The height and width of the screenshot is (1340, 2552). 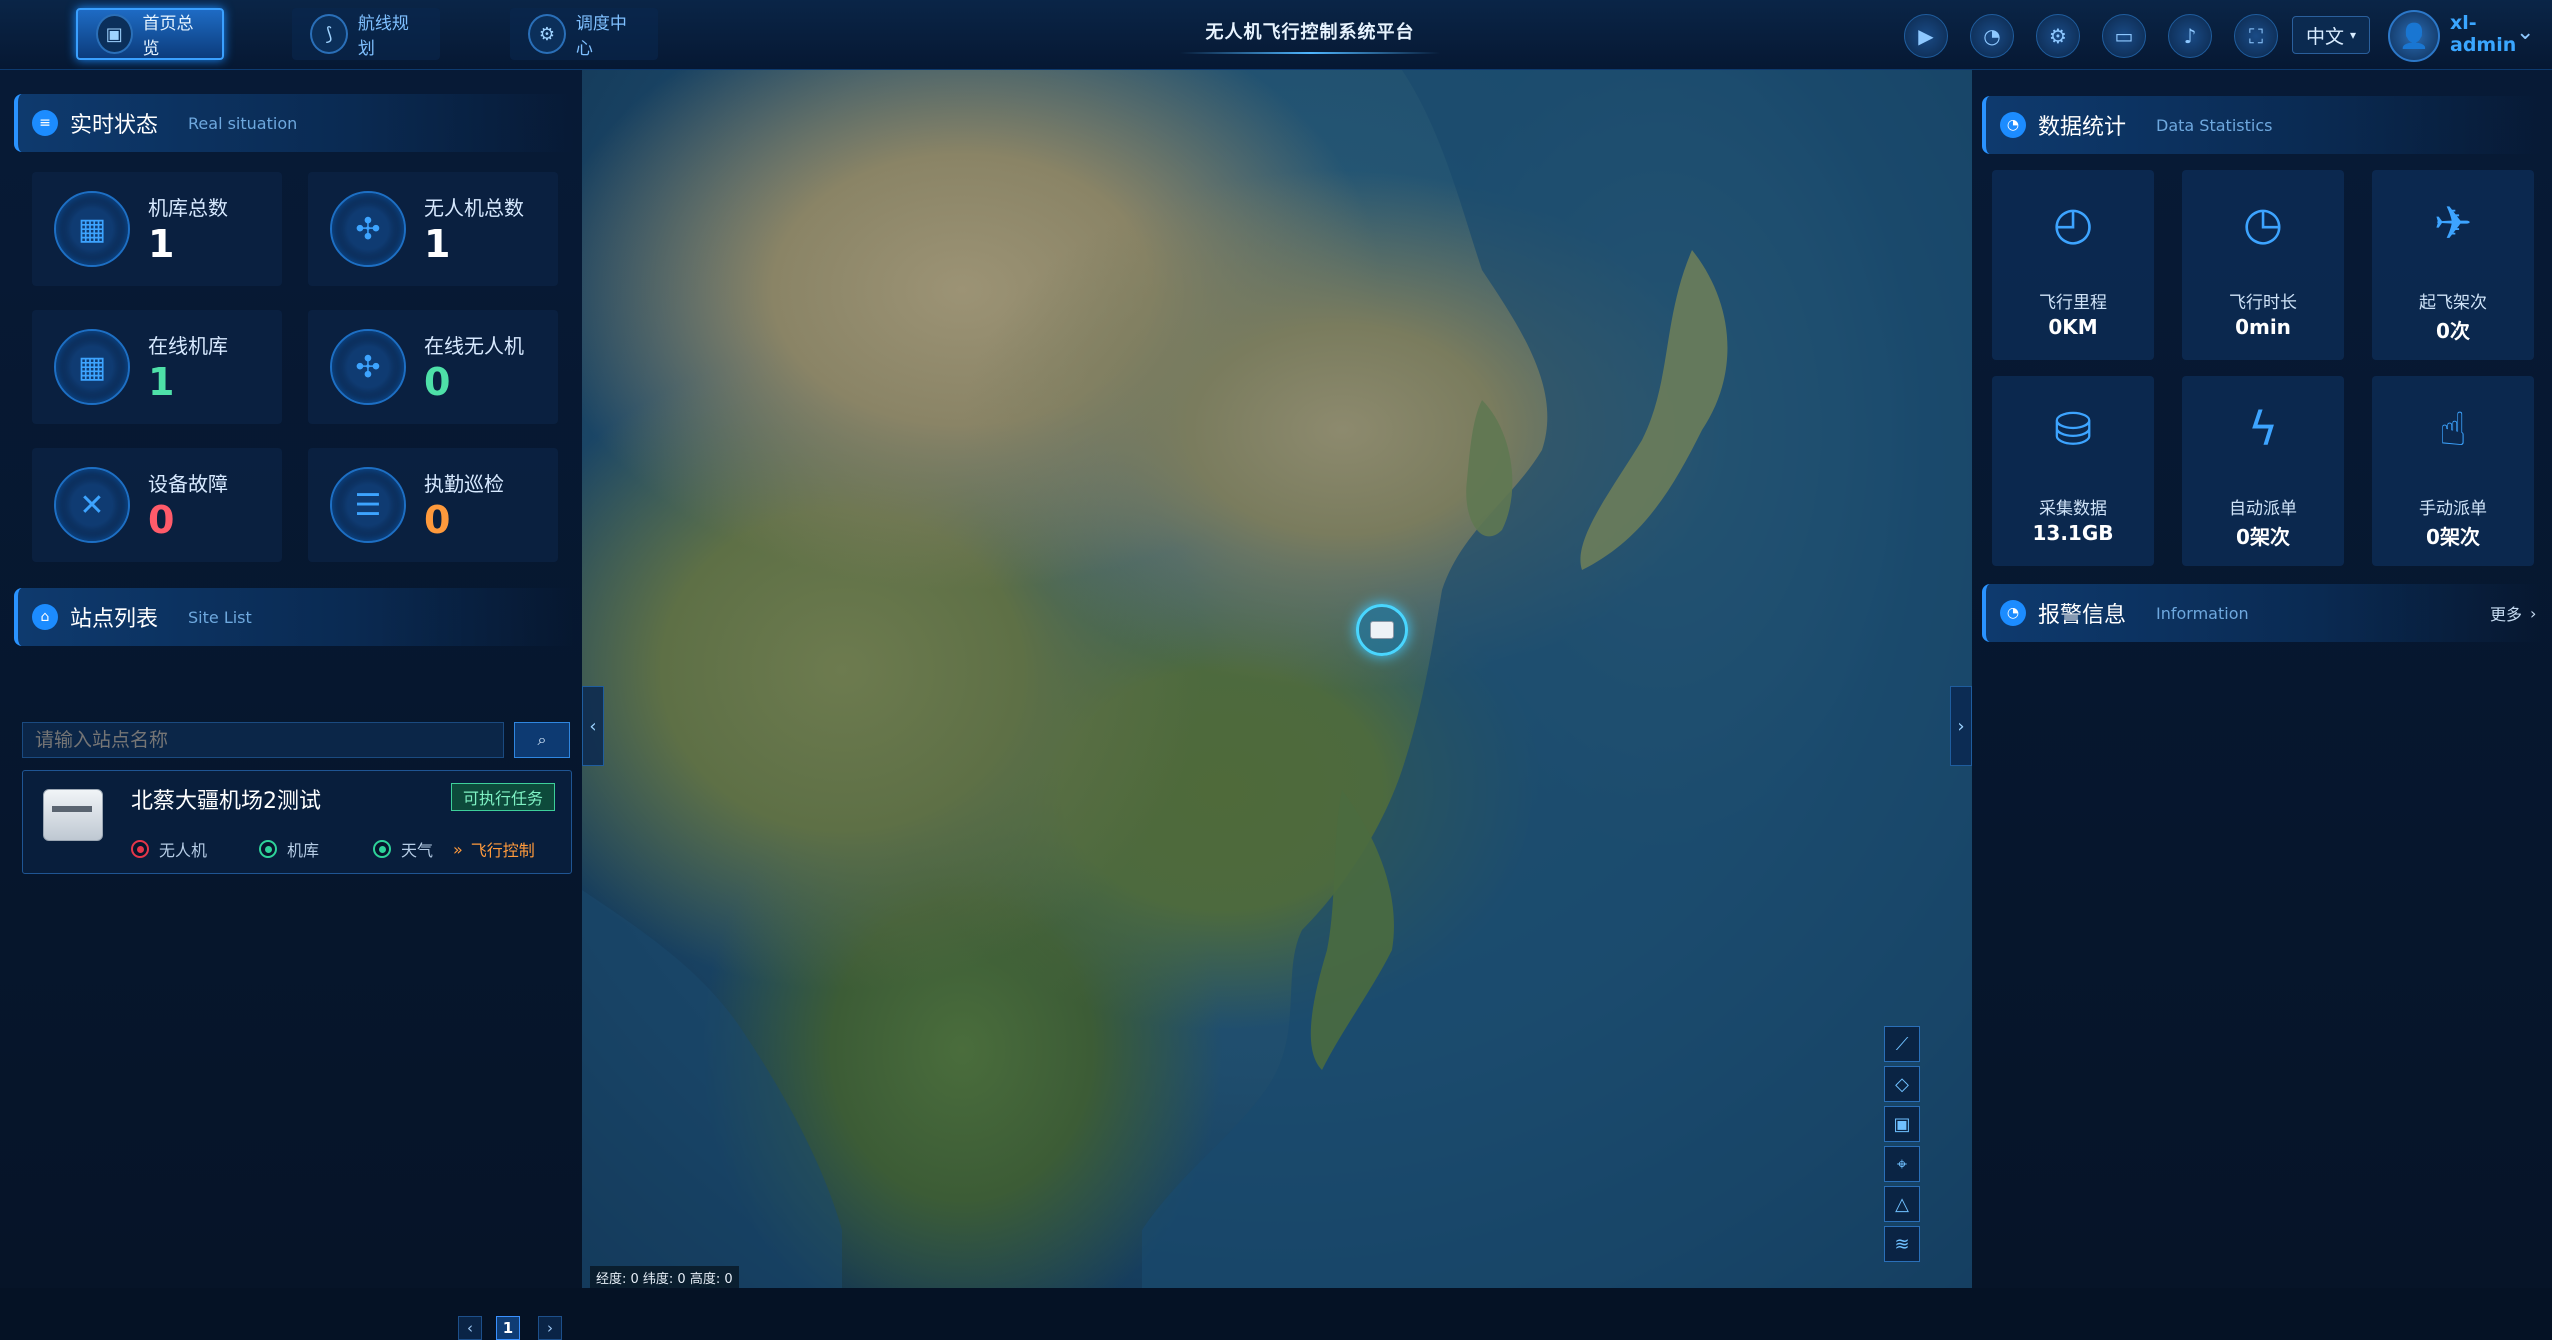 I want to click on stat-value: 0, so click(x=437, y=519).